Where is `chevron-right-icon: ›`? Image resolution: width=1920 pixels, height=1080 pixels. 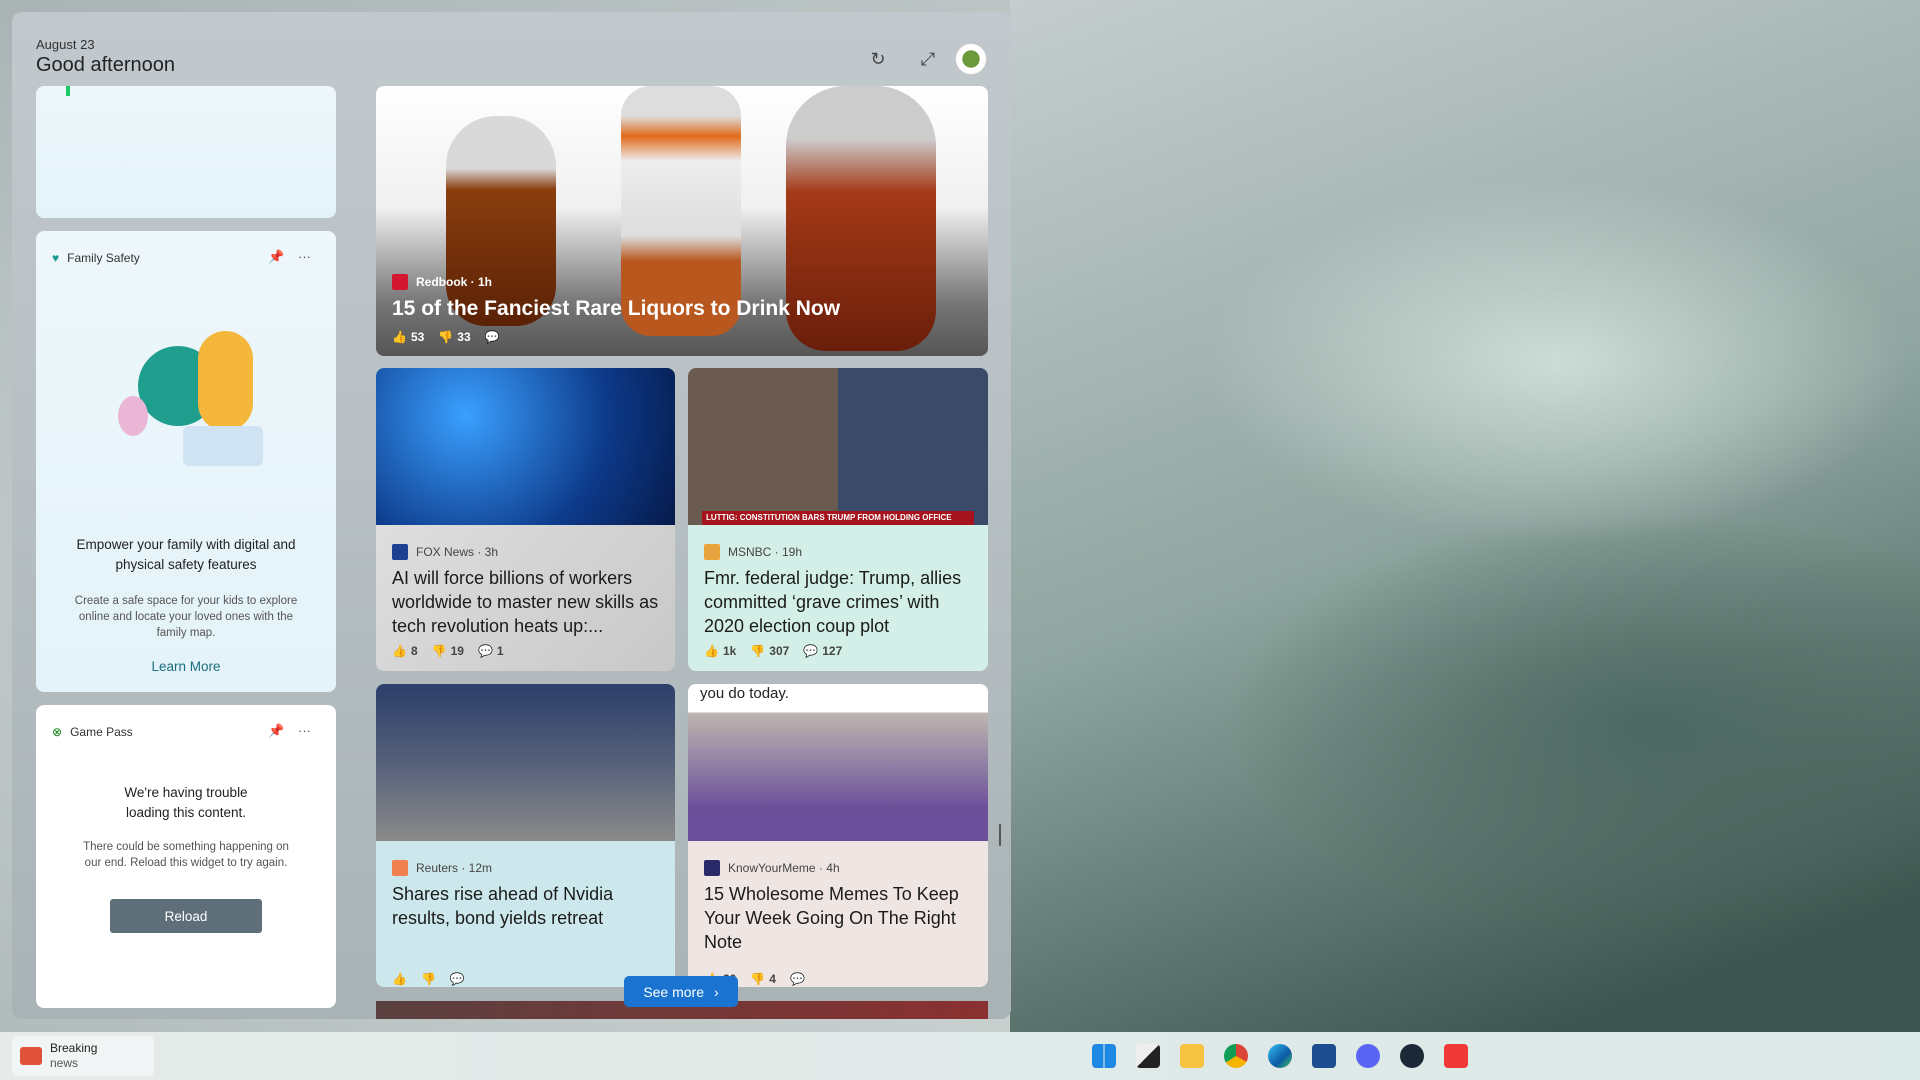
chevron-right-icon: › is located at coordinates (716, 991).